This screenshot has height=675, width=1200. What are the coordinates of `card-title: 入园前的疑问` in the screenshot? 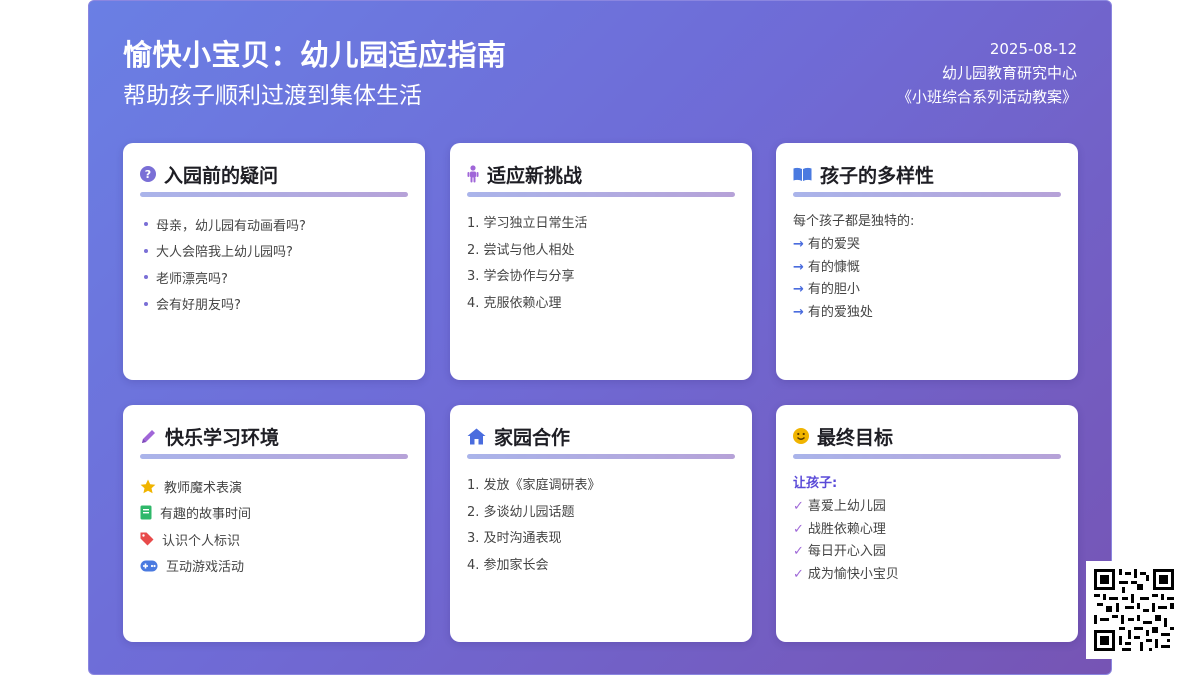 It's located at (221, 175).